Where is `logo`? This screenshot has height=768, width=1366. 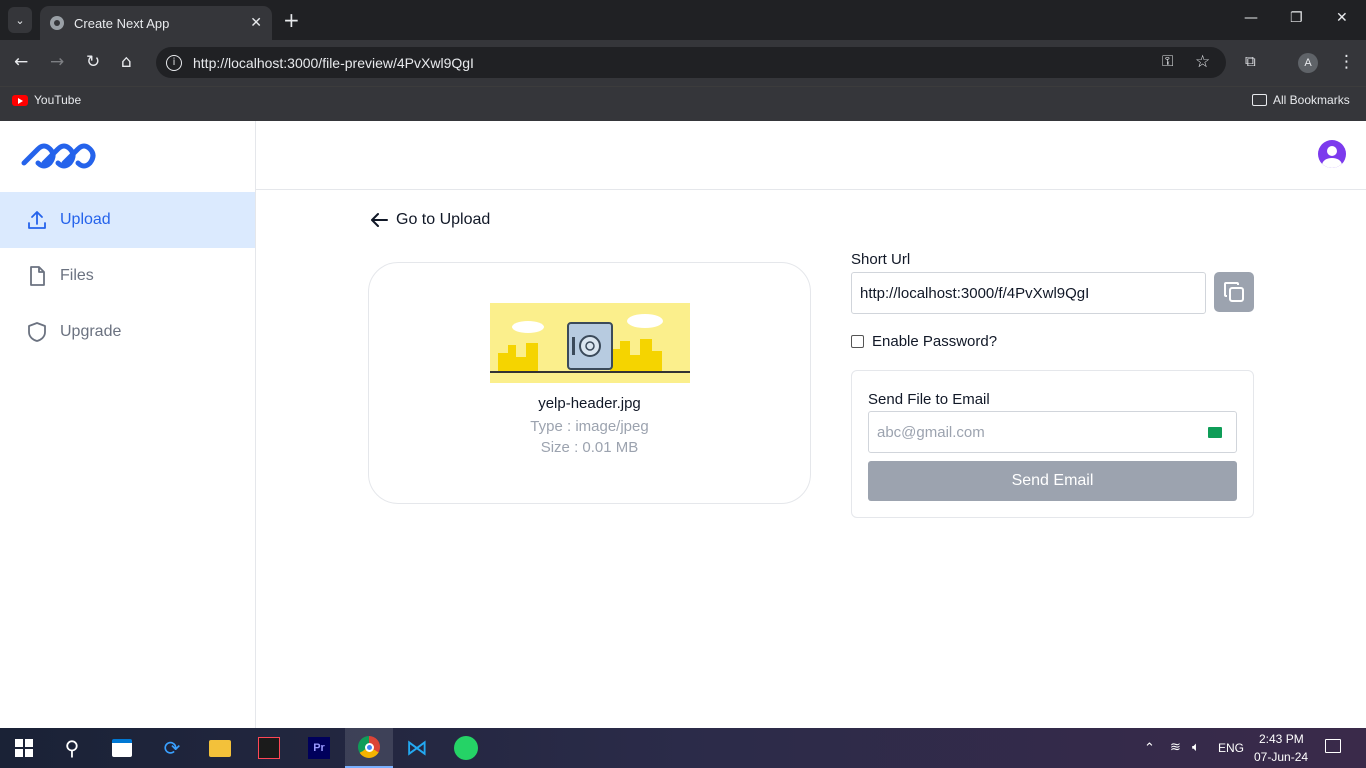 logo is located at coordinates (60, 158).